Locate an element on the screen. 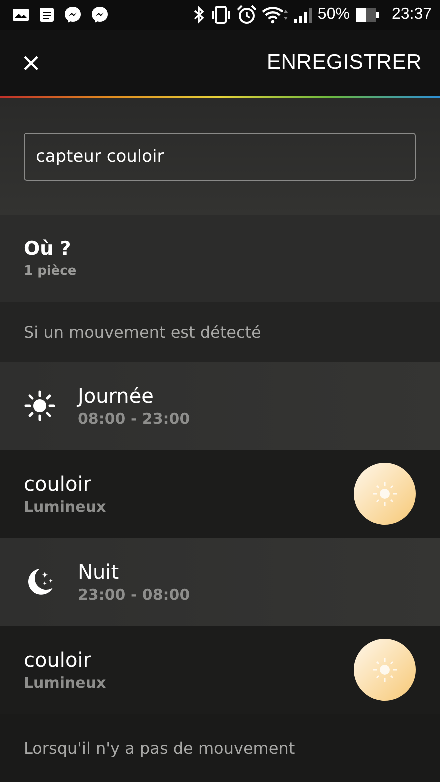  room-count: 1 pièce is located at coordinates (51, 271).